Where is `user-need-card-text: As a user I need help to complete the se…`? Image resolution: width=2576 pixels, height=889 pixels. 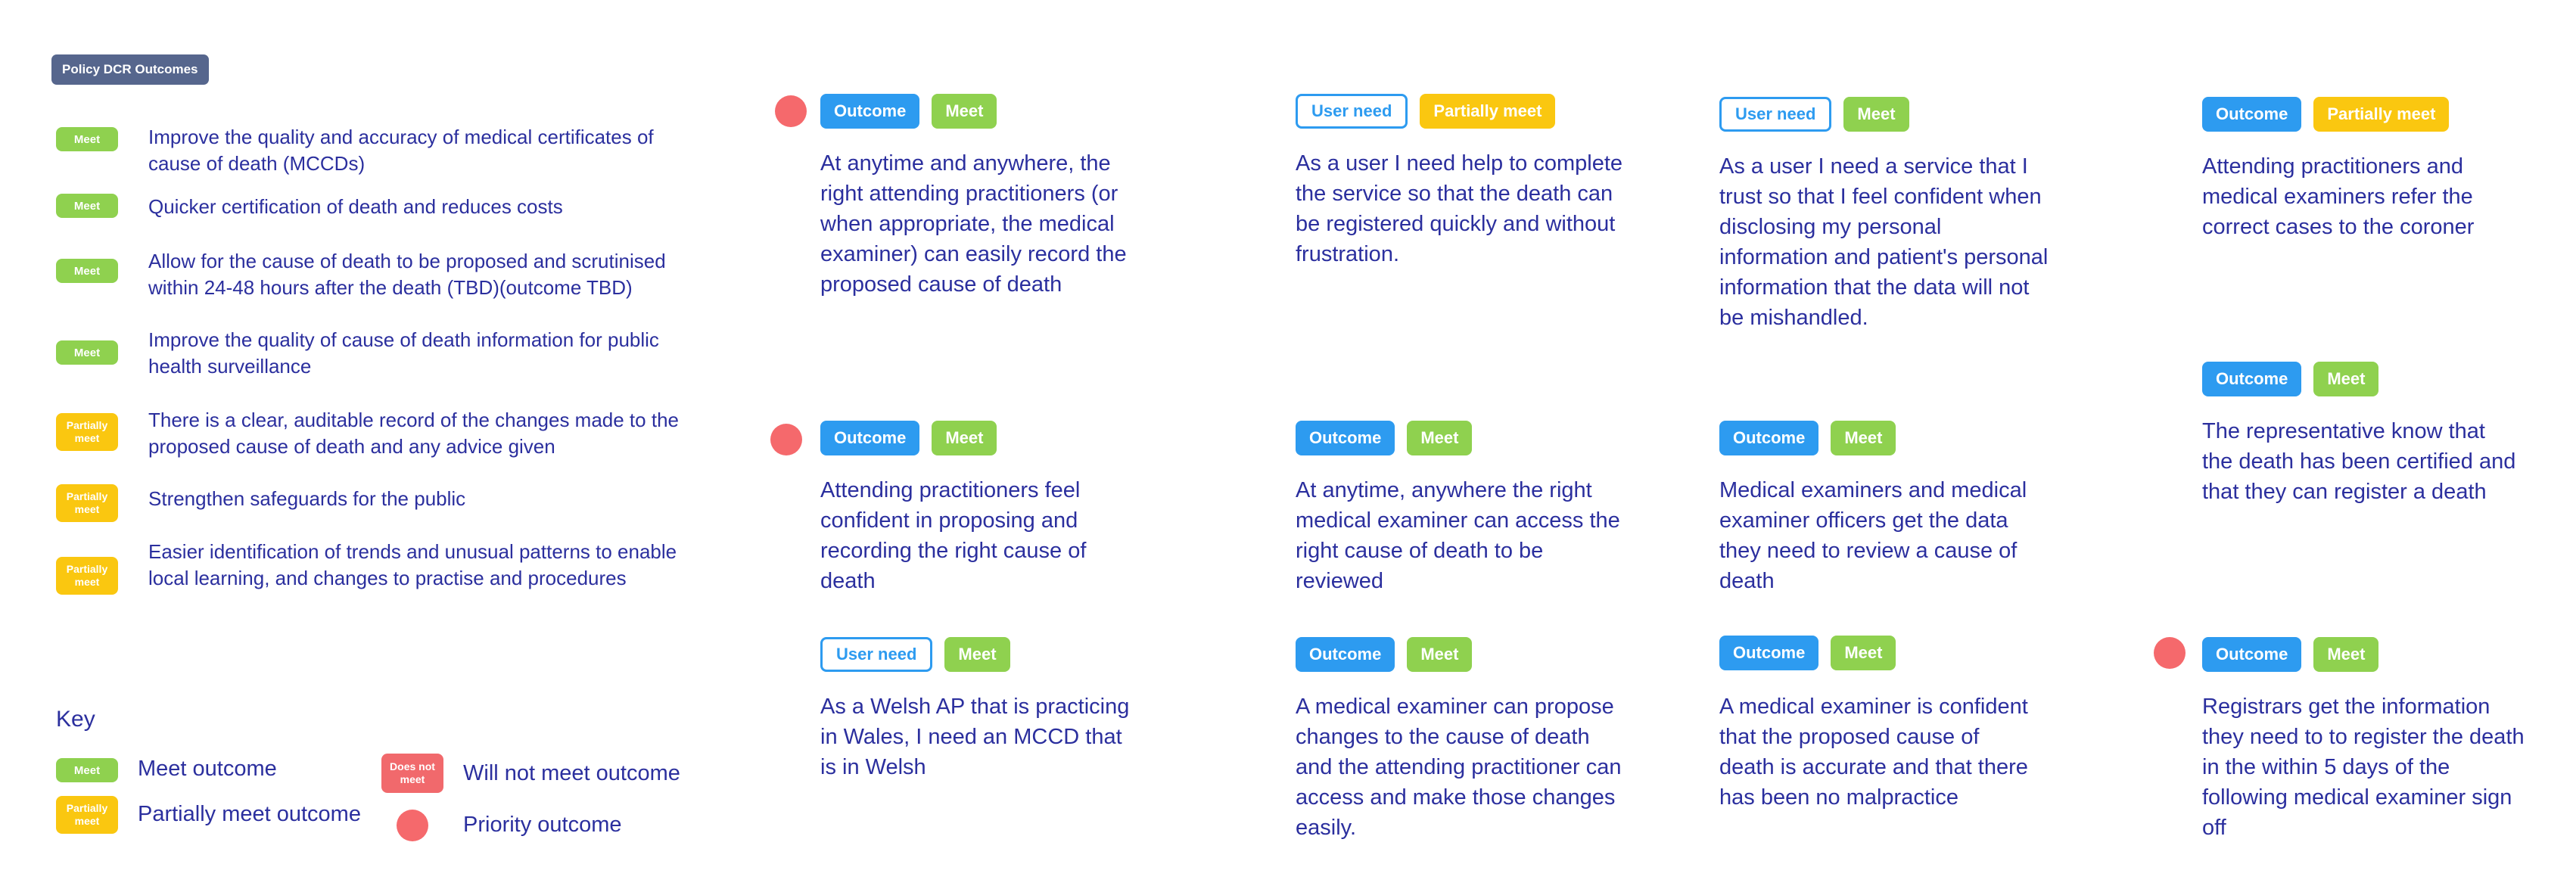
user-need-card-text: As a user I need help to complete the se… is located at coordinates (1459, 208).